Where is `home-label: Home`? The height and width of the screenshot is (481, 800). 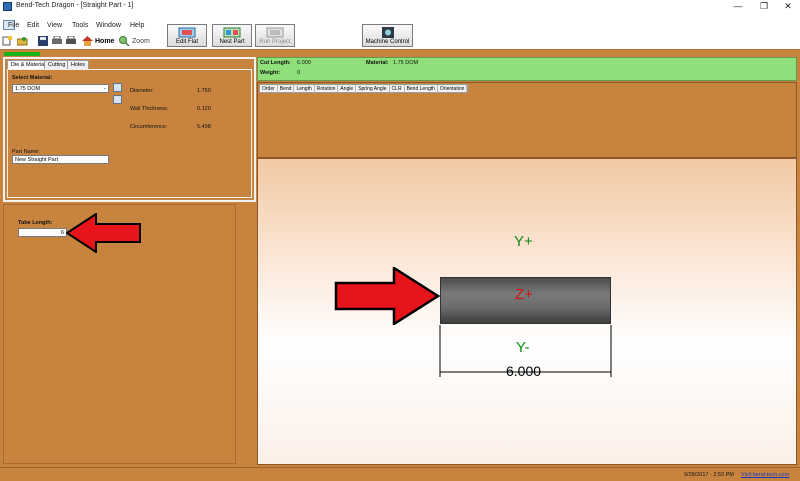
home-label: Home is located at coordinates (104, 41).